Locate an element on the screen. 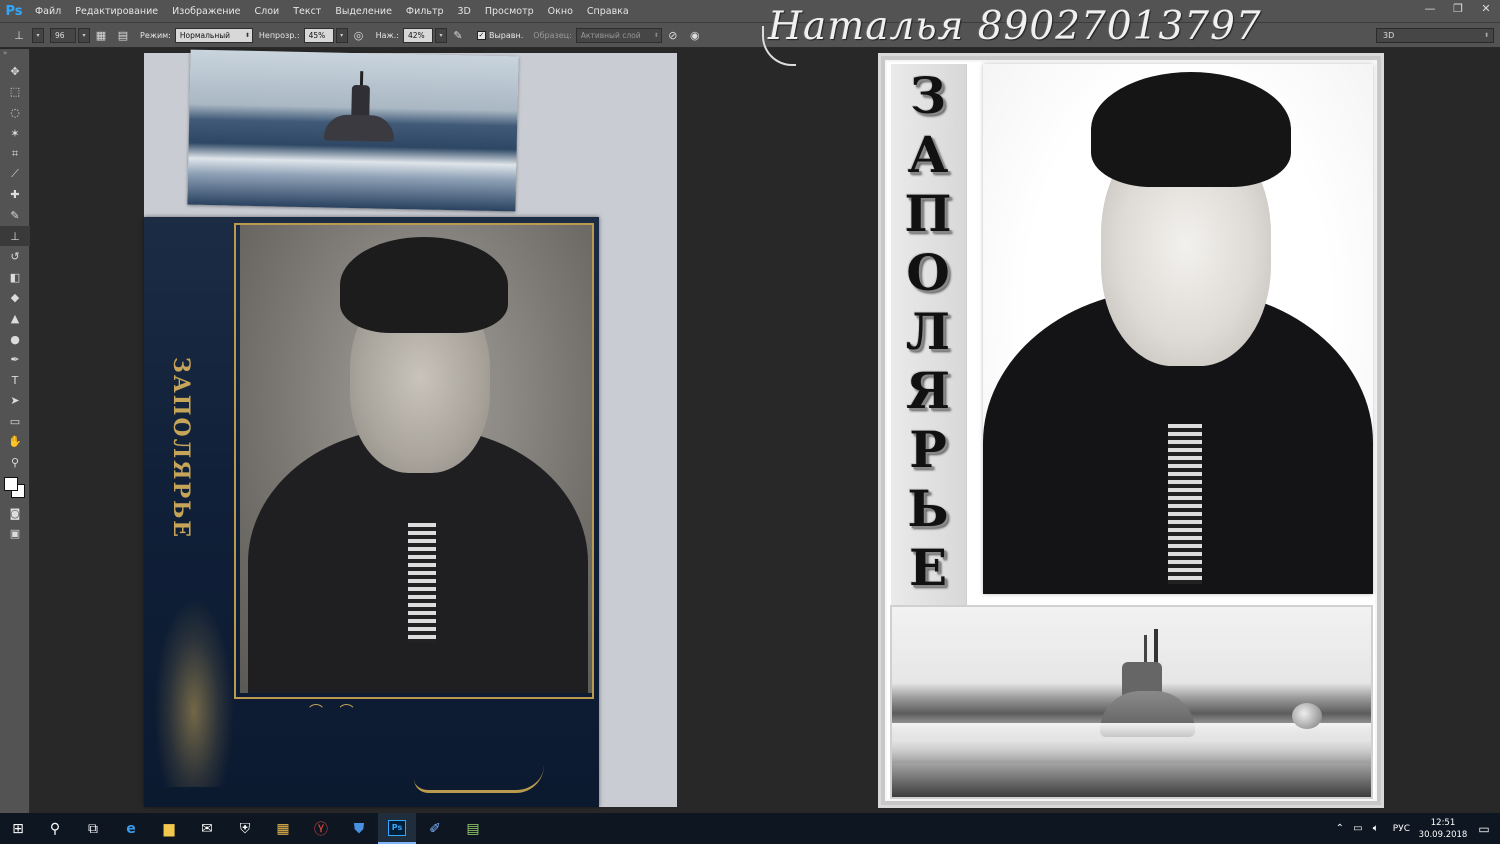 The width and height of the screenshot is (1500, 844). brush-tool-icon: ✎ is located at coordinates (15, 215).